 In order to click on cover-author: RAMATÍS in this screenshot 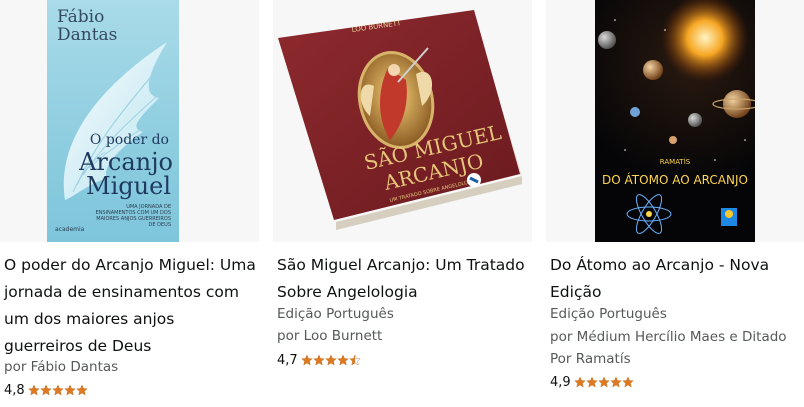, I will do `click(675, 161)`.